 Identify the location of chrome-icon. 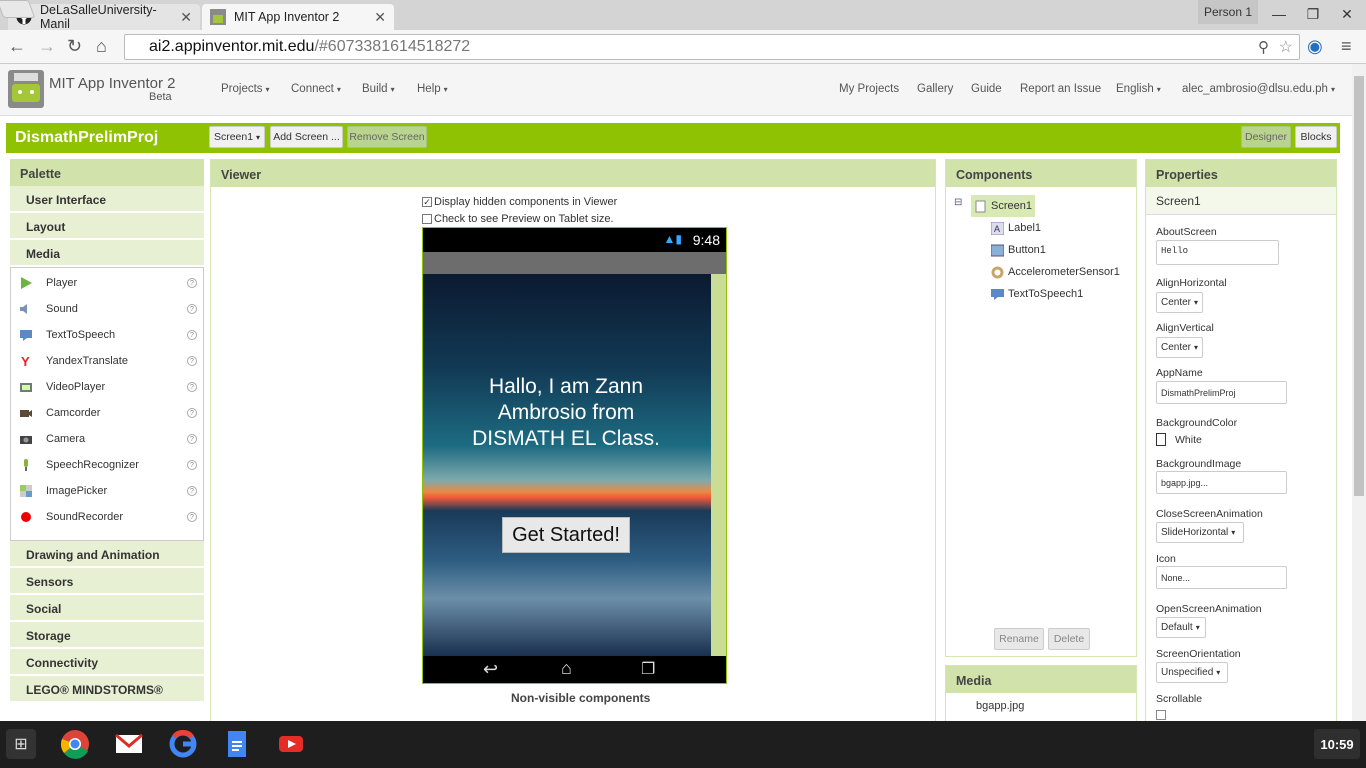
(75, 744).